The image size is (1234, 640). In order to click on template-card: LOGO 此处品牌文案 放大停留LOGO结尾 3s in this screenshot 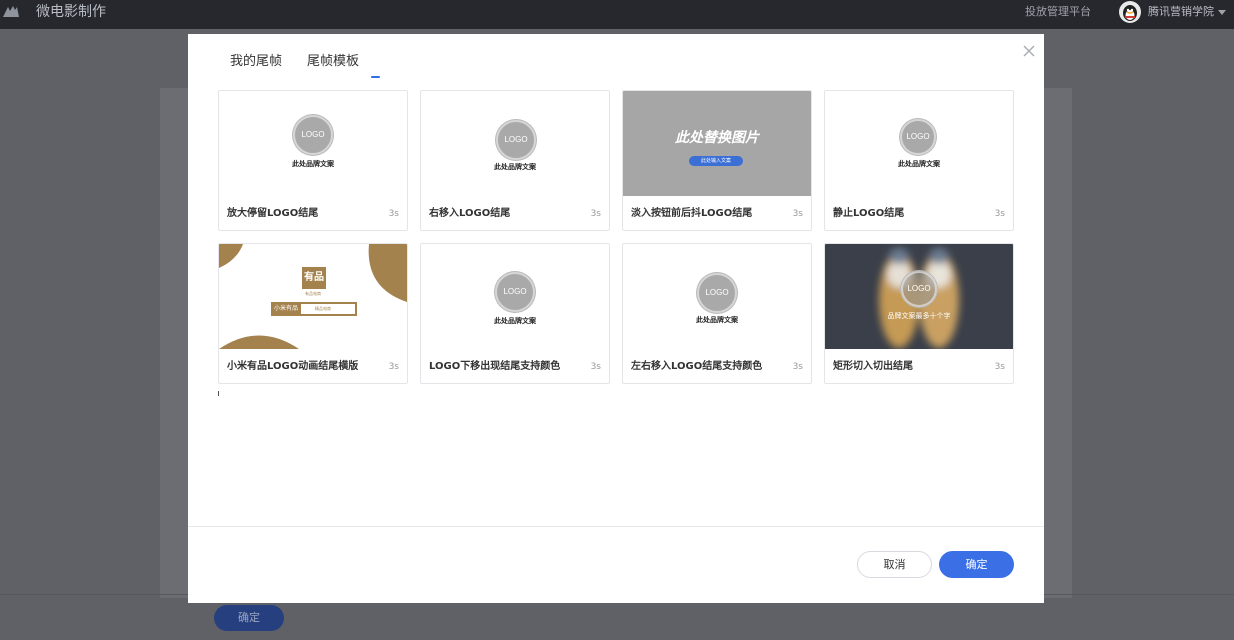, I will do `click(313, 160)`.